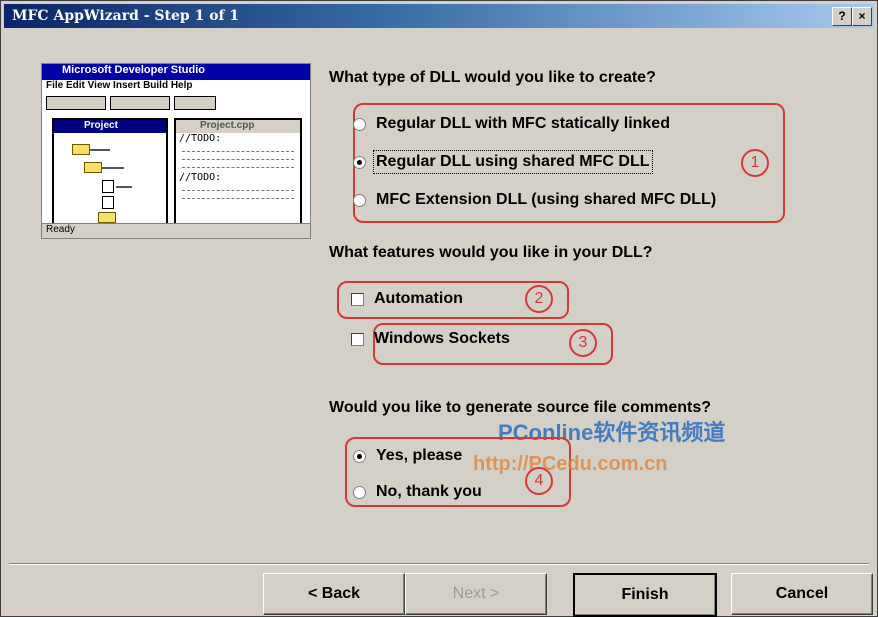  What do you see at coordinates (439, 16) in the screenshot?
I see `title-bar: MFC AppWizard - Step 1 of 1 ? ×` at bounding box center [439, 16].